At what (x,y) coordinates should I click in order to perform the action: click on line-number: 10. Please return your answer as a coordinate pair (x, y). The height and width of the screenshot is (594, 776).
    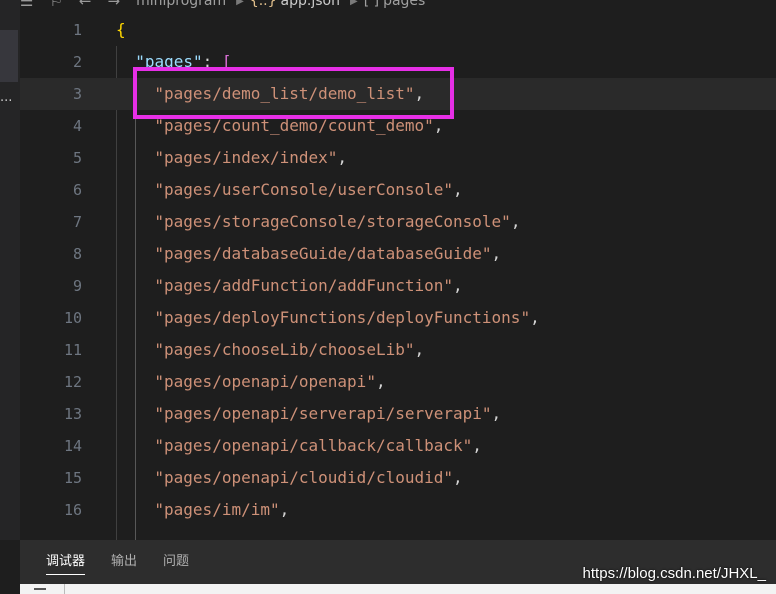
    Looking at the image, I should click on (72, 318).